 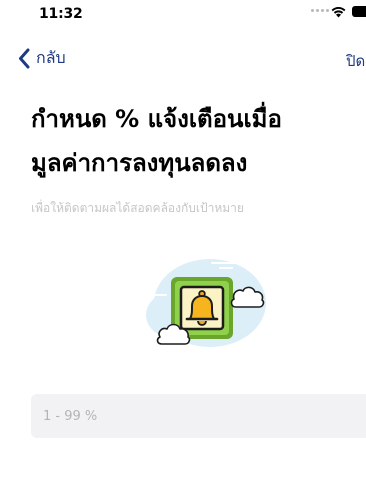 I want to click on chevron-left-icon, so click(x=24, y=58).